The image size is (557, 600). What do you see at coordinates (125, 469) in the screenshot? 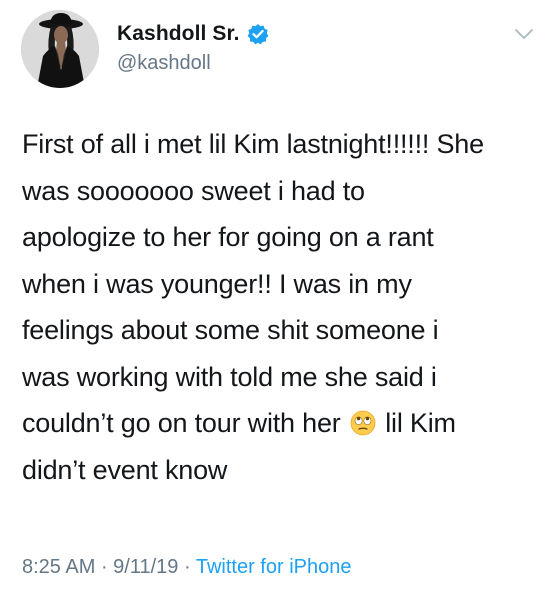
I see `tweet-text-line: didn’t event know` at bounding box center [125, 469].